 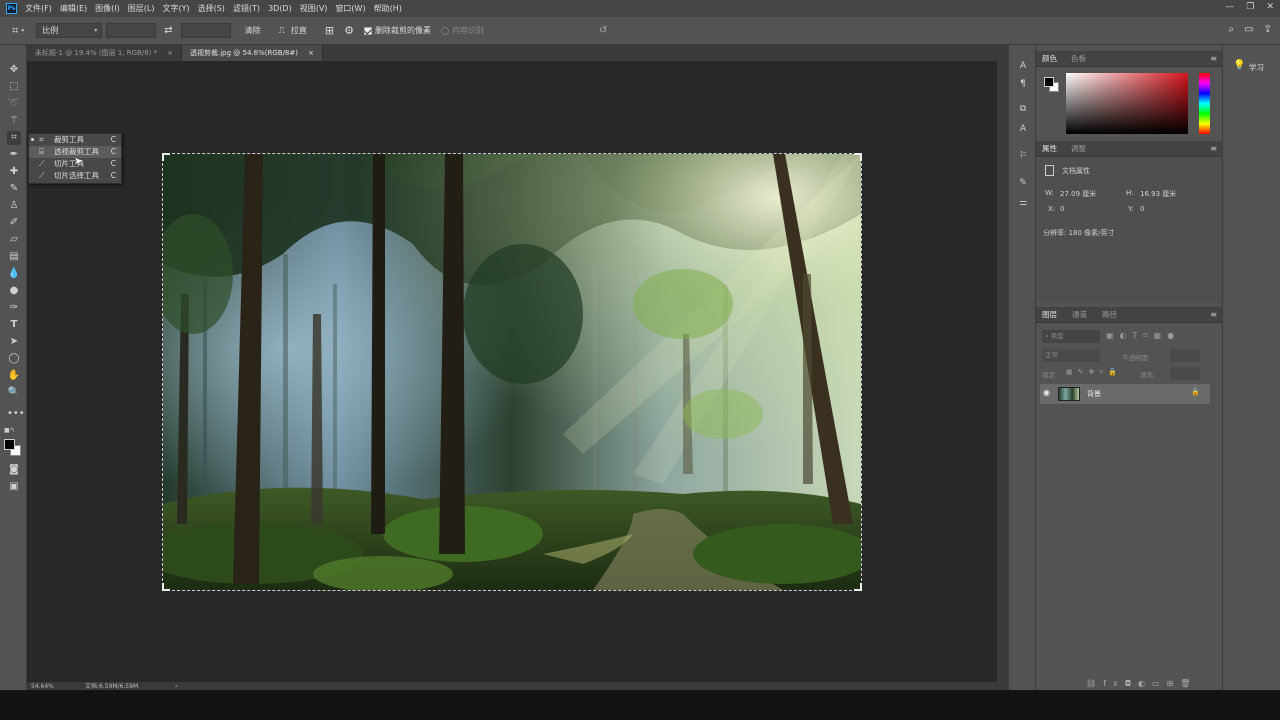 What do you see at coordinates (104, 53) in the screenshot?
I see `tab-untitled: 未标题-1 @ 19.4% (图层 1, RGB/8) * ×` at bounding box center [104, 53].